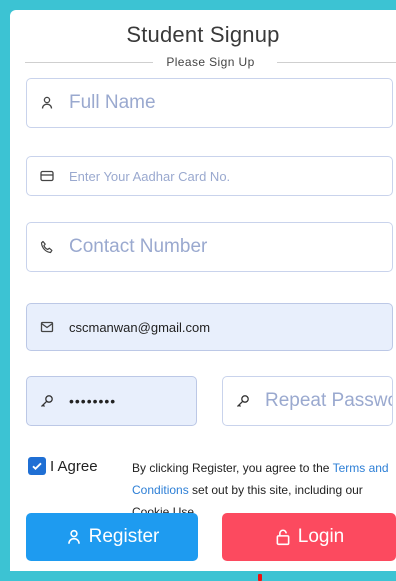 This screenshot has width=396, height=581. What do you see at coordinates (124, 536) in the screenshot?
I see `register-label: Register` at bounding box center [124, 536].